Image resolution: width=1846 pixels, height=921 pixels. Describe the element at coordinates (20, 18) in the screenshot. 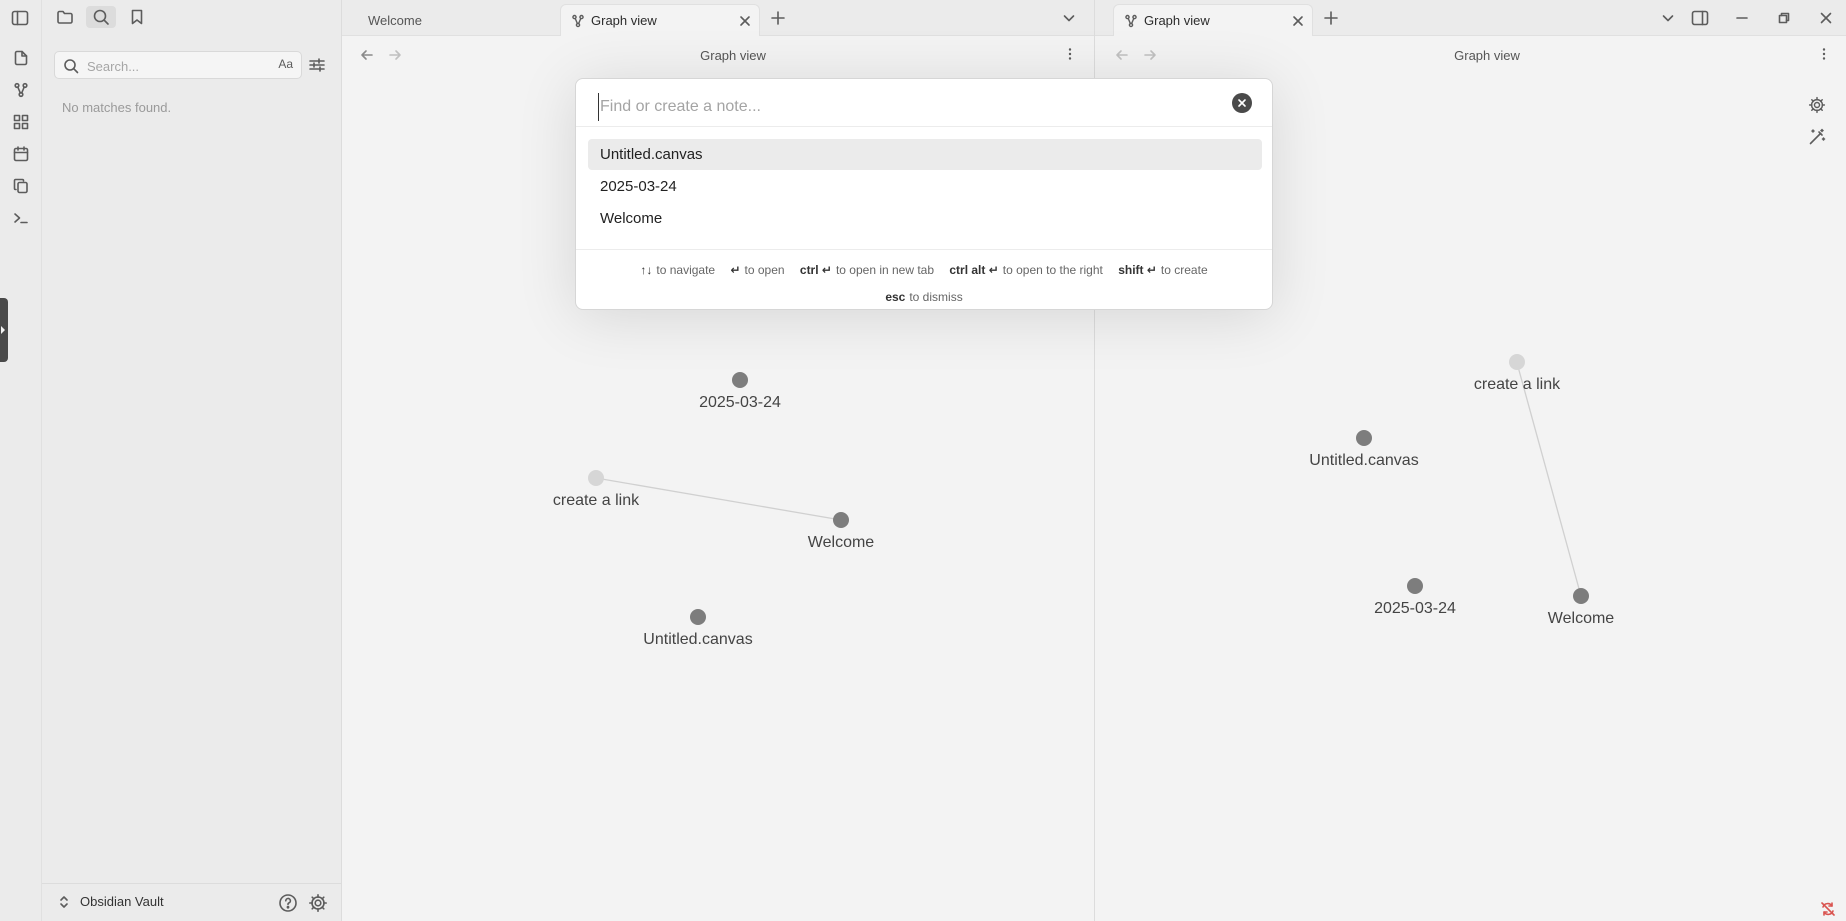

I see `toggle-sidebar-icon` at that location.